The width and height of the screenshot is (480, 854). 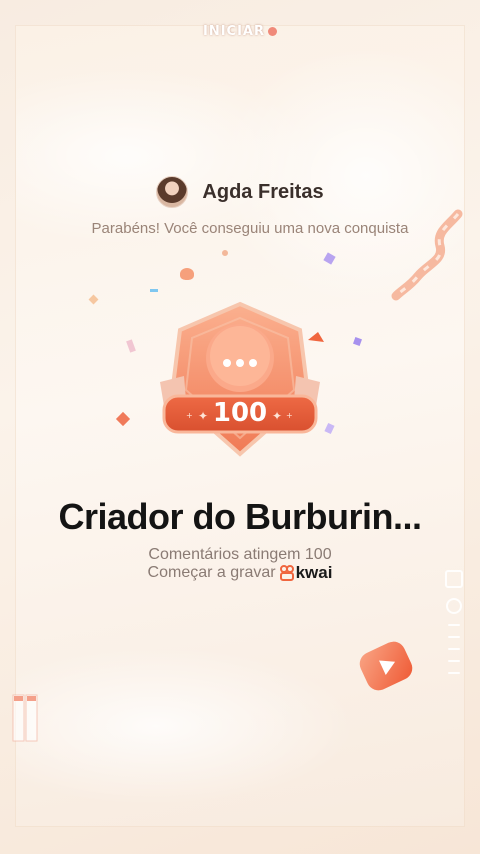 I want to click on play-icon, so click(x=386, y=668).